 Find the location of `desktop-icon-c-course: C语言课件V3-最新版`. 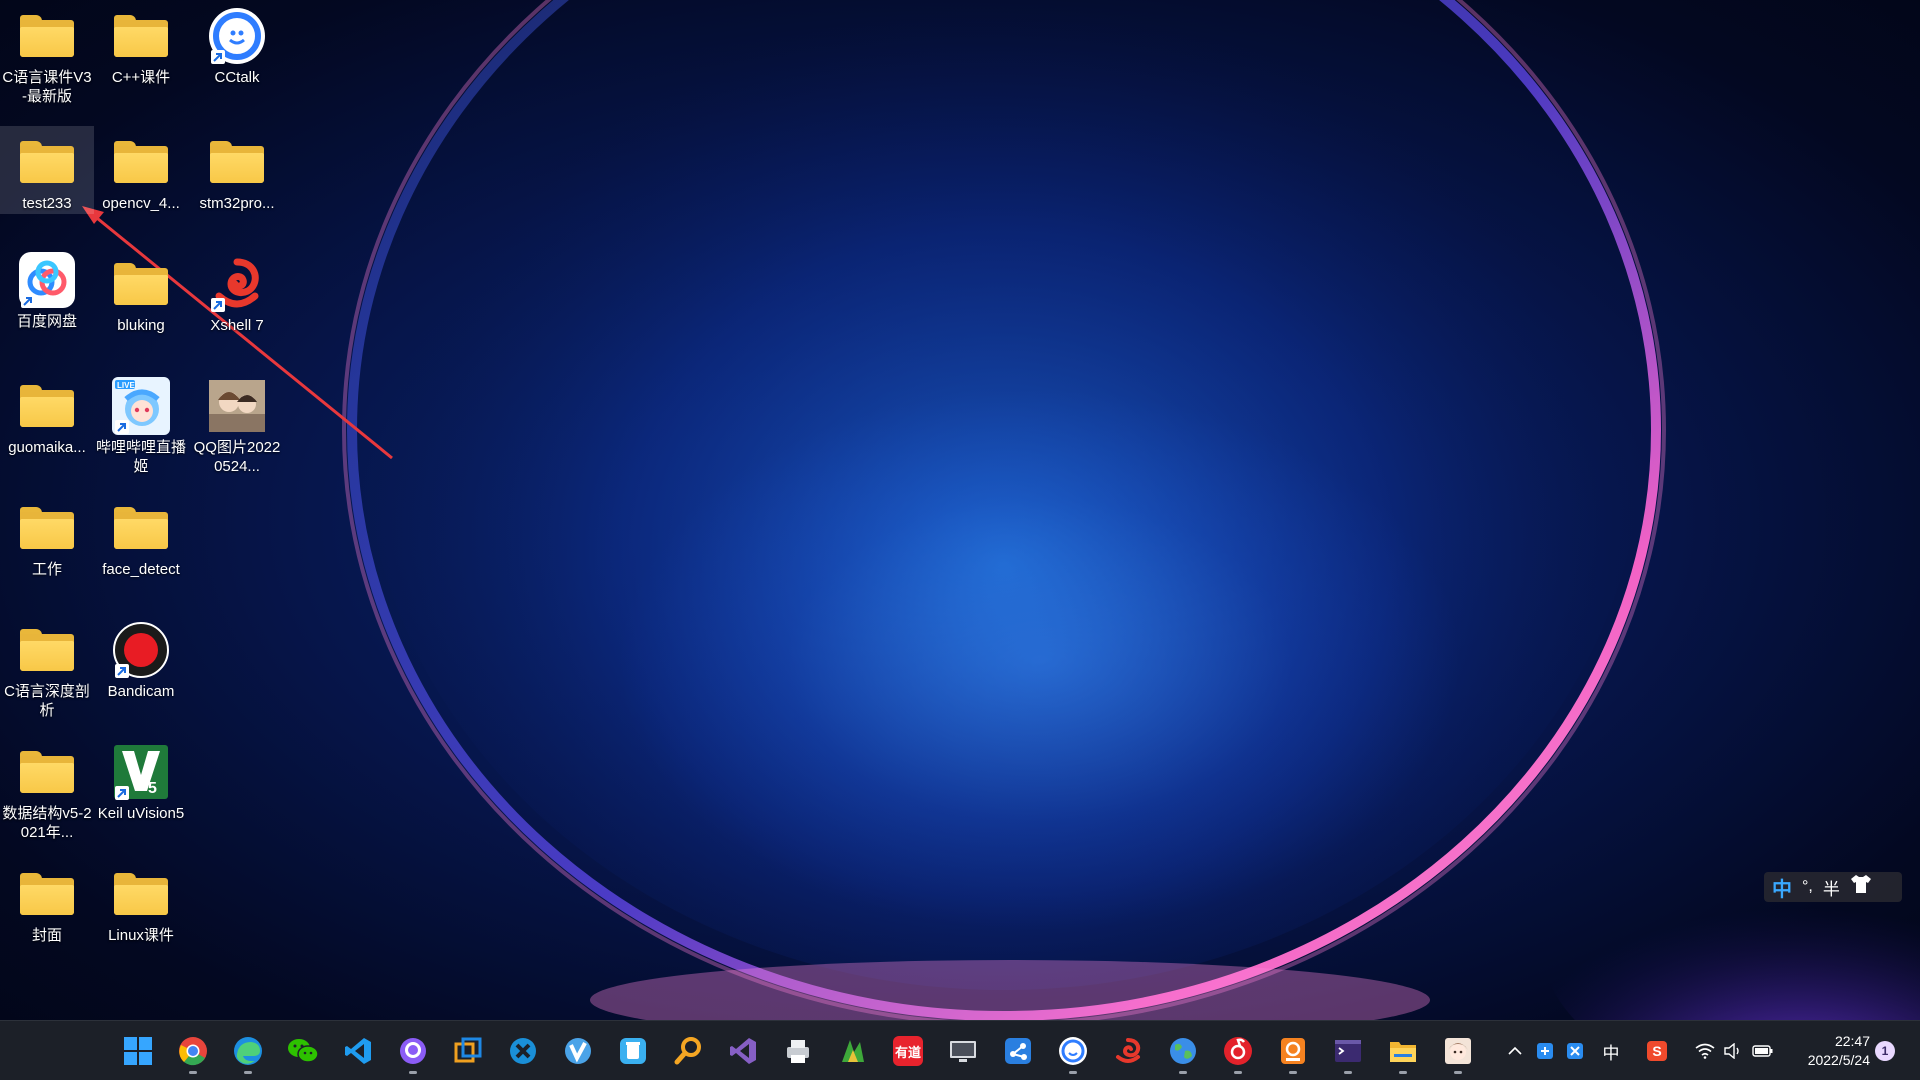

desktop-icon-c-course: C语言课件V3-最新版 is located at coordinates (47, 59).